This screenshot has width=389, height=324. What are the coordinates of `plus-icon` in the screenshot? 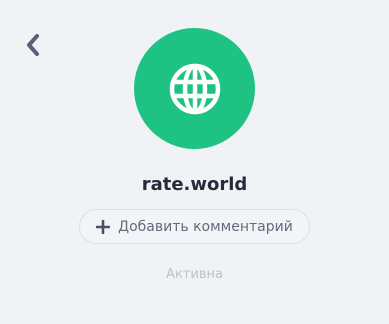 It's located at (103, 226).